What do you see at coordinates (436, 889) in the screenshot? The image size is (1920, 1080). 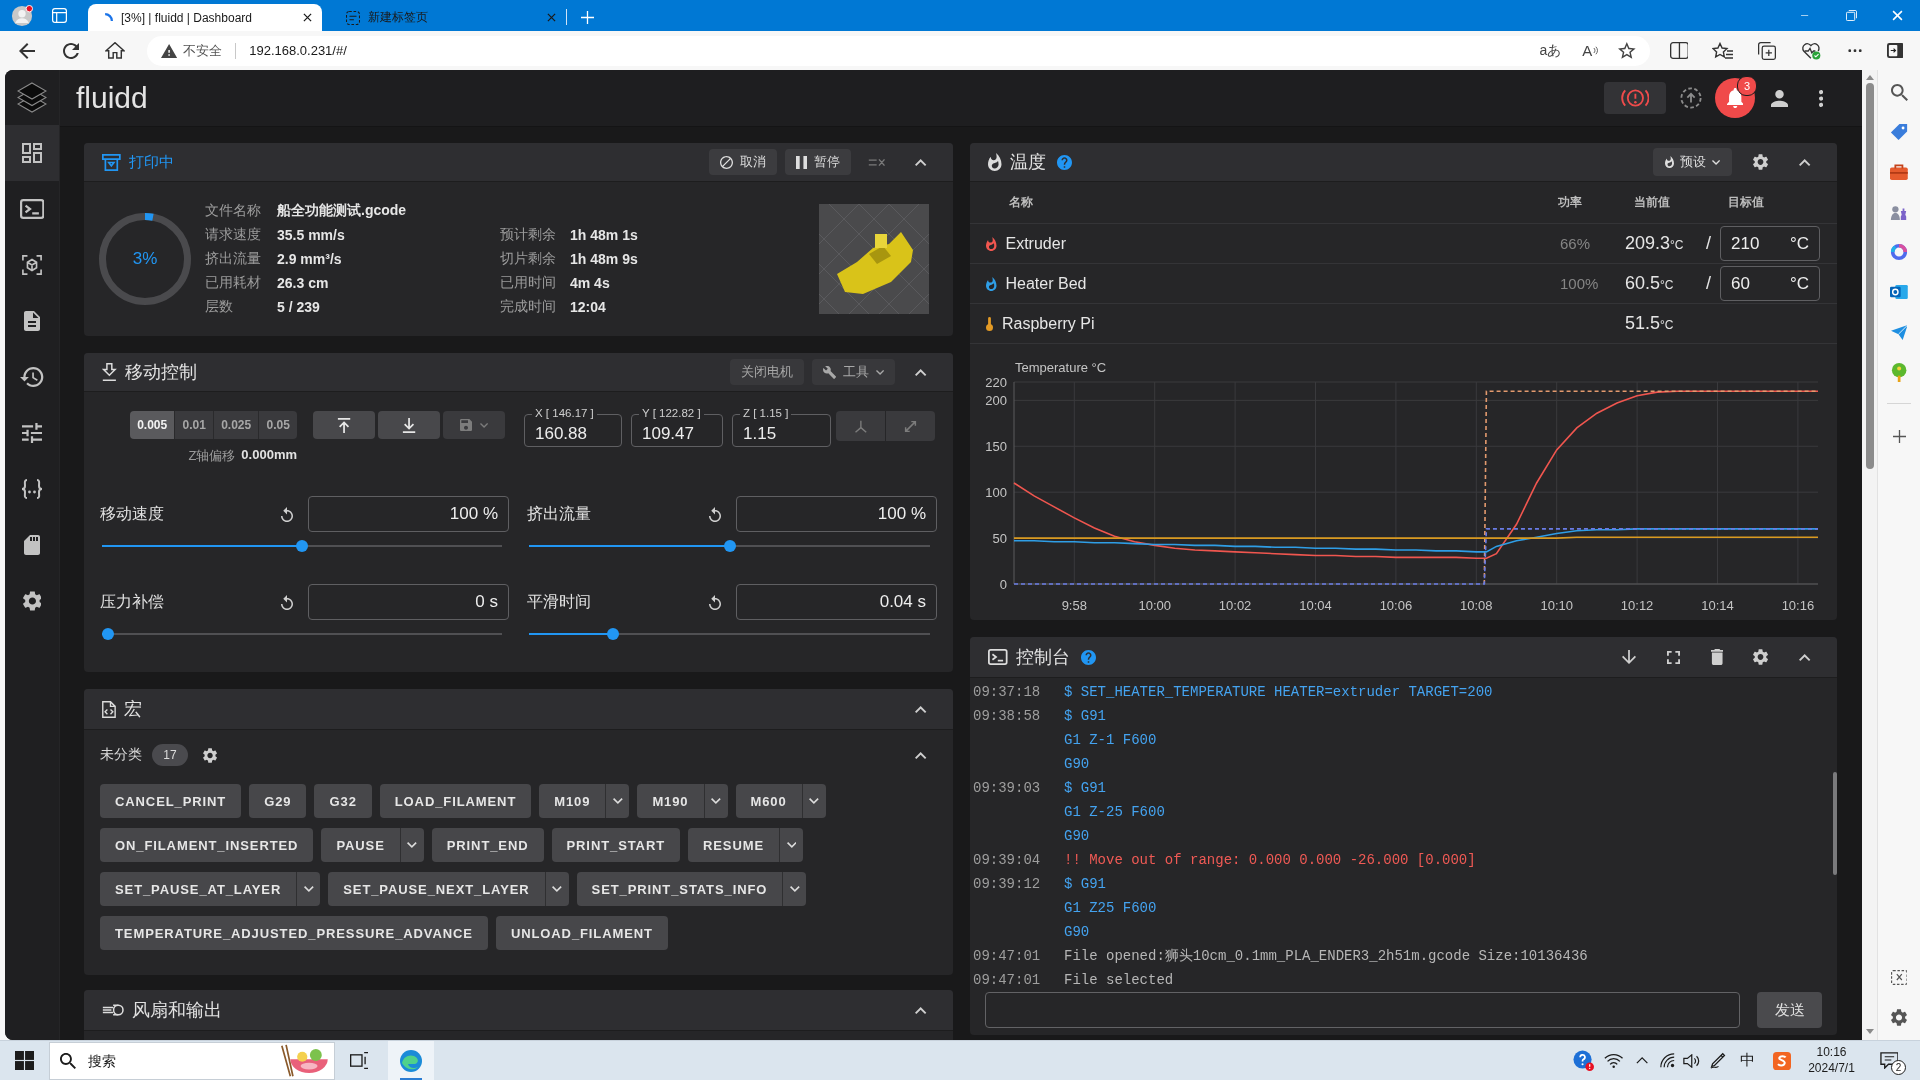 I see `macro-button: SET_PAUSE_NEXT_LAYER` at bounding box center [436, 889].